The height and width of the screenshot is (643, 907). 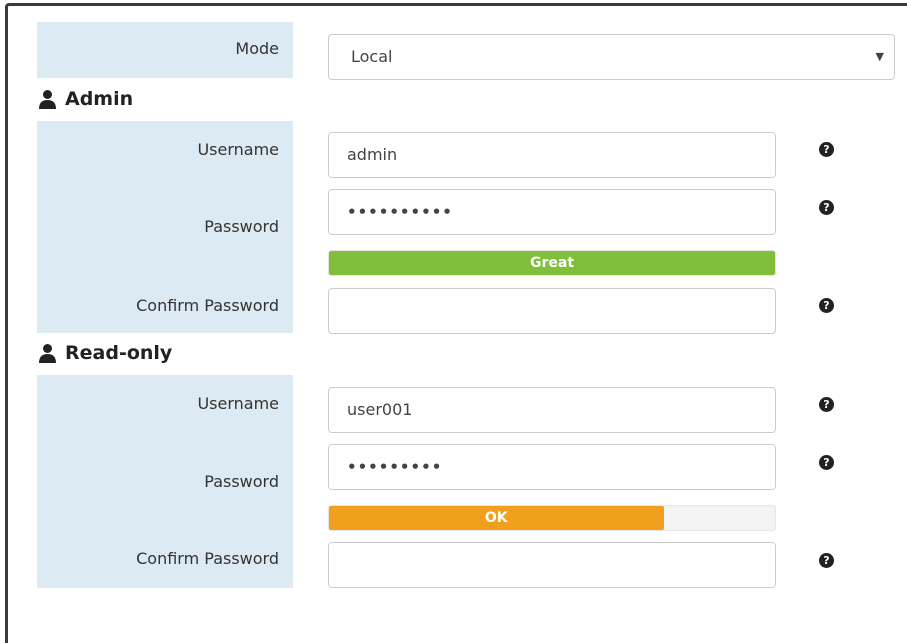 I want to click on admin-strength-meter: Great, so click(x=552, y=263).